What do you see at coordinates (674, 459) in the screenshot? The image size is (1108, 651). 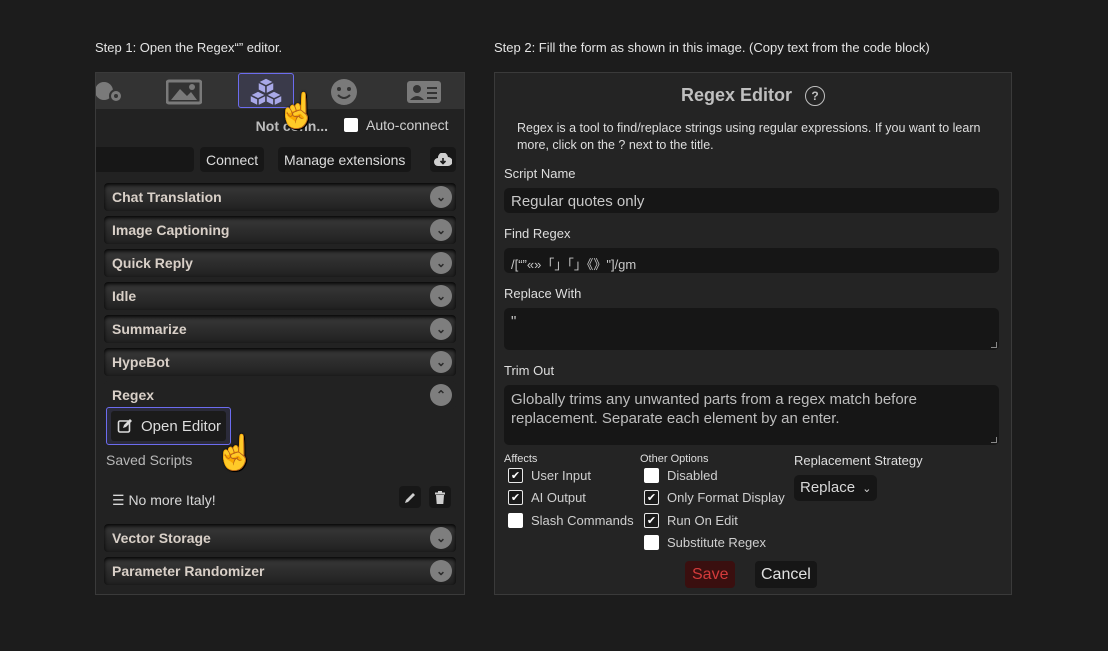 I see `other-options-label: Other Options` at bounding box center [674, 459].